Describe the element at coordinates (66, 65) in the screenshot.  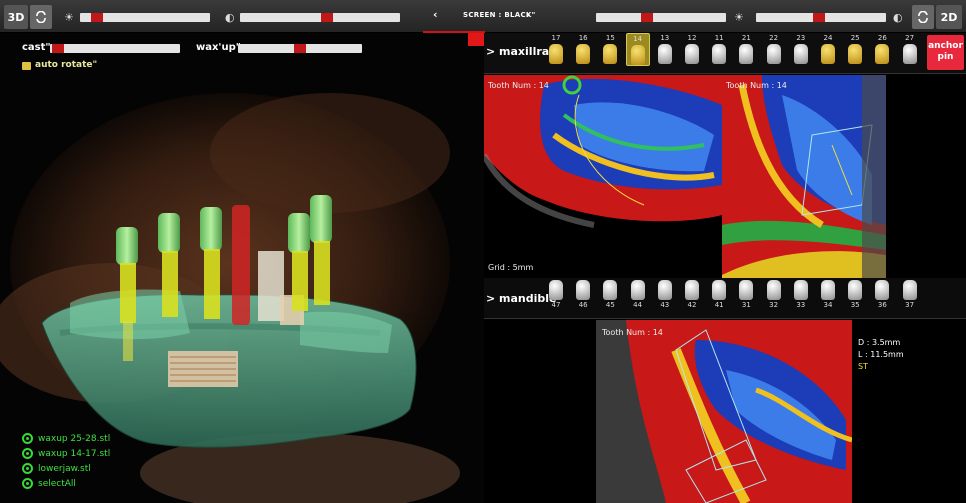
I see `auto-rotate-toggle: auto rotate"` at that location.